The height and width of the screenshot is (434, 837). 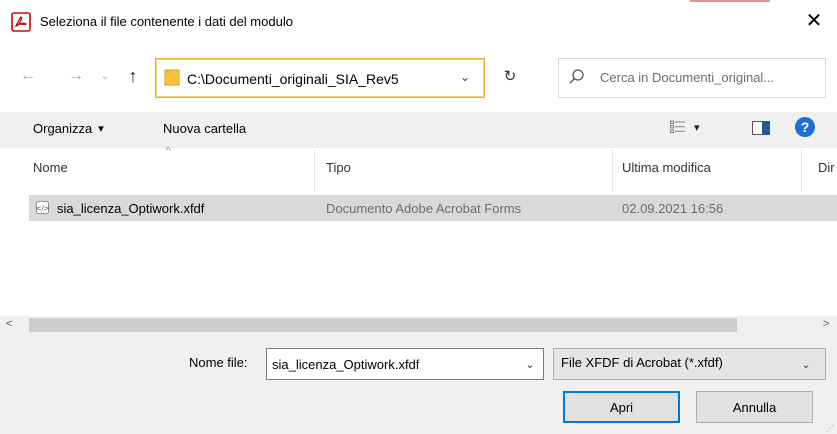 What do you see at coordinates (418, 130) in the screenshot?
I see `command-toolbar` at bounding box center [418, 130].